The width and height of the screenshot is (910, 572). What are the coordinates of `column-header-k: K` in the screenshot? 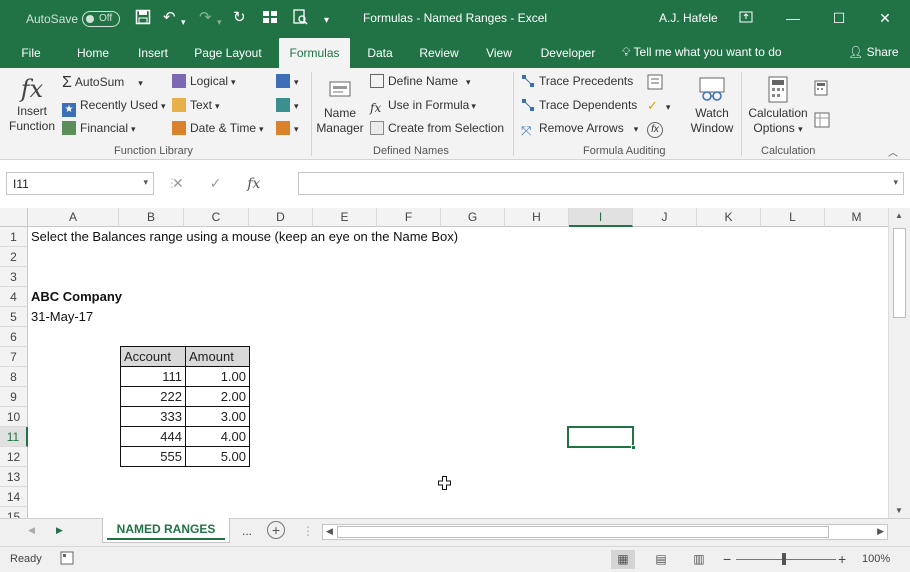 It's located at (729, 217).